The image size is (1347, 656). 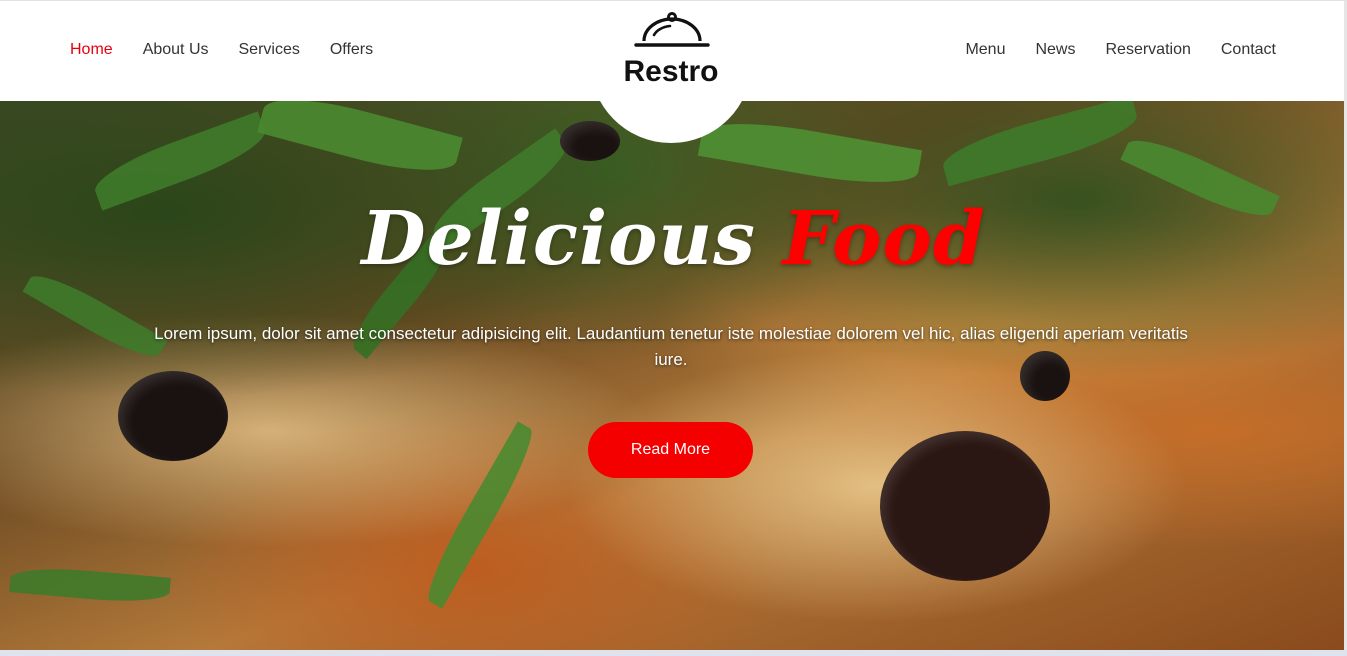 I want to click on nav-menu-link: Menu, so click(x=985, y=50).